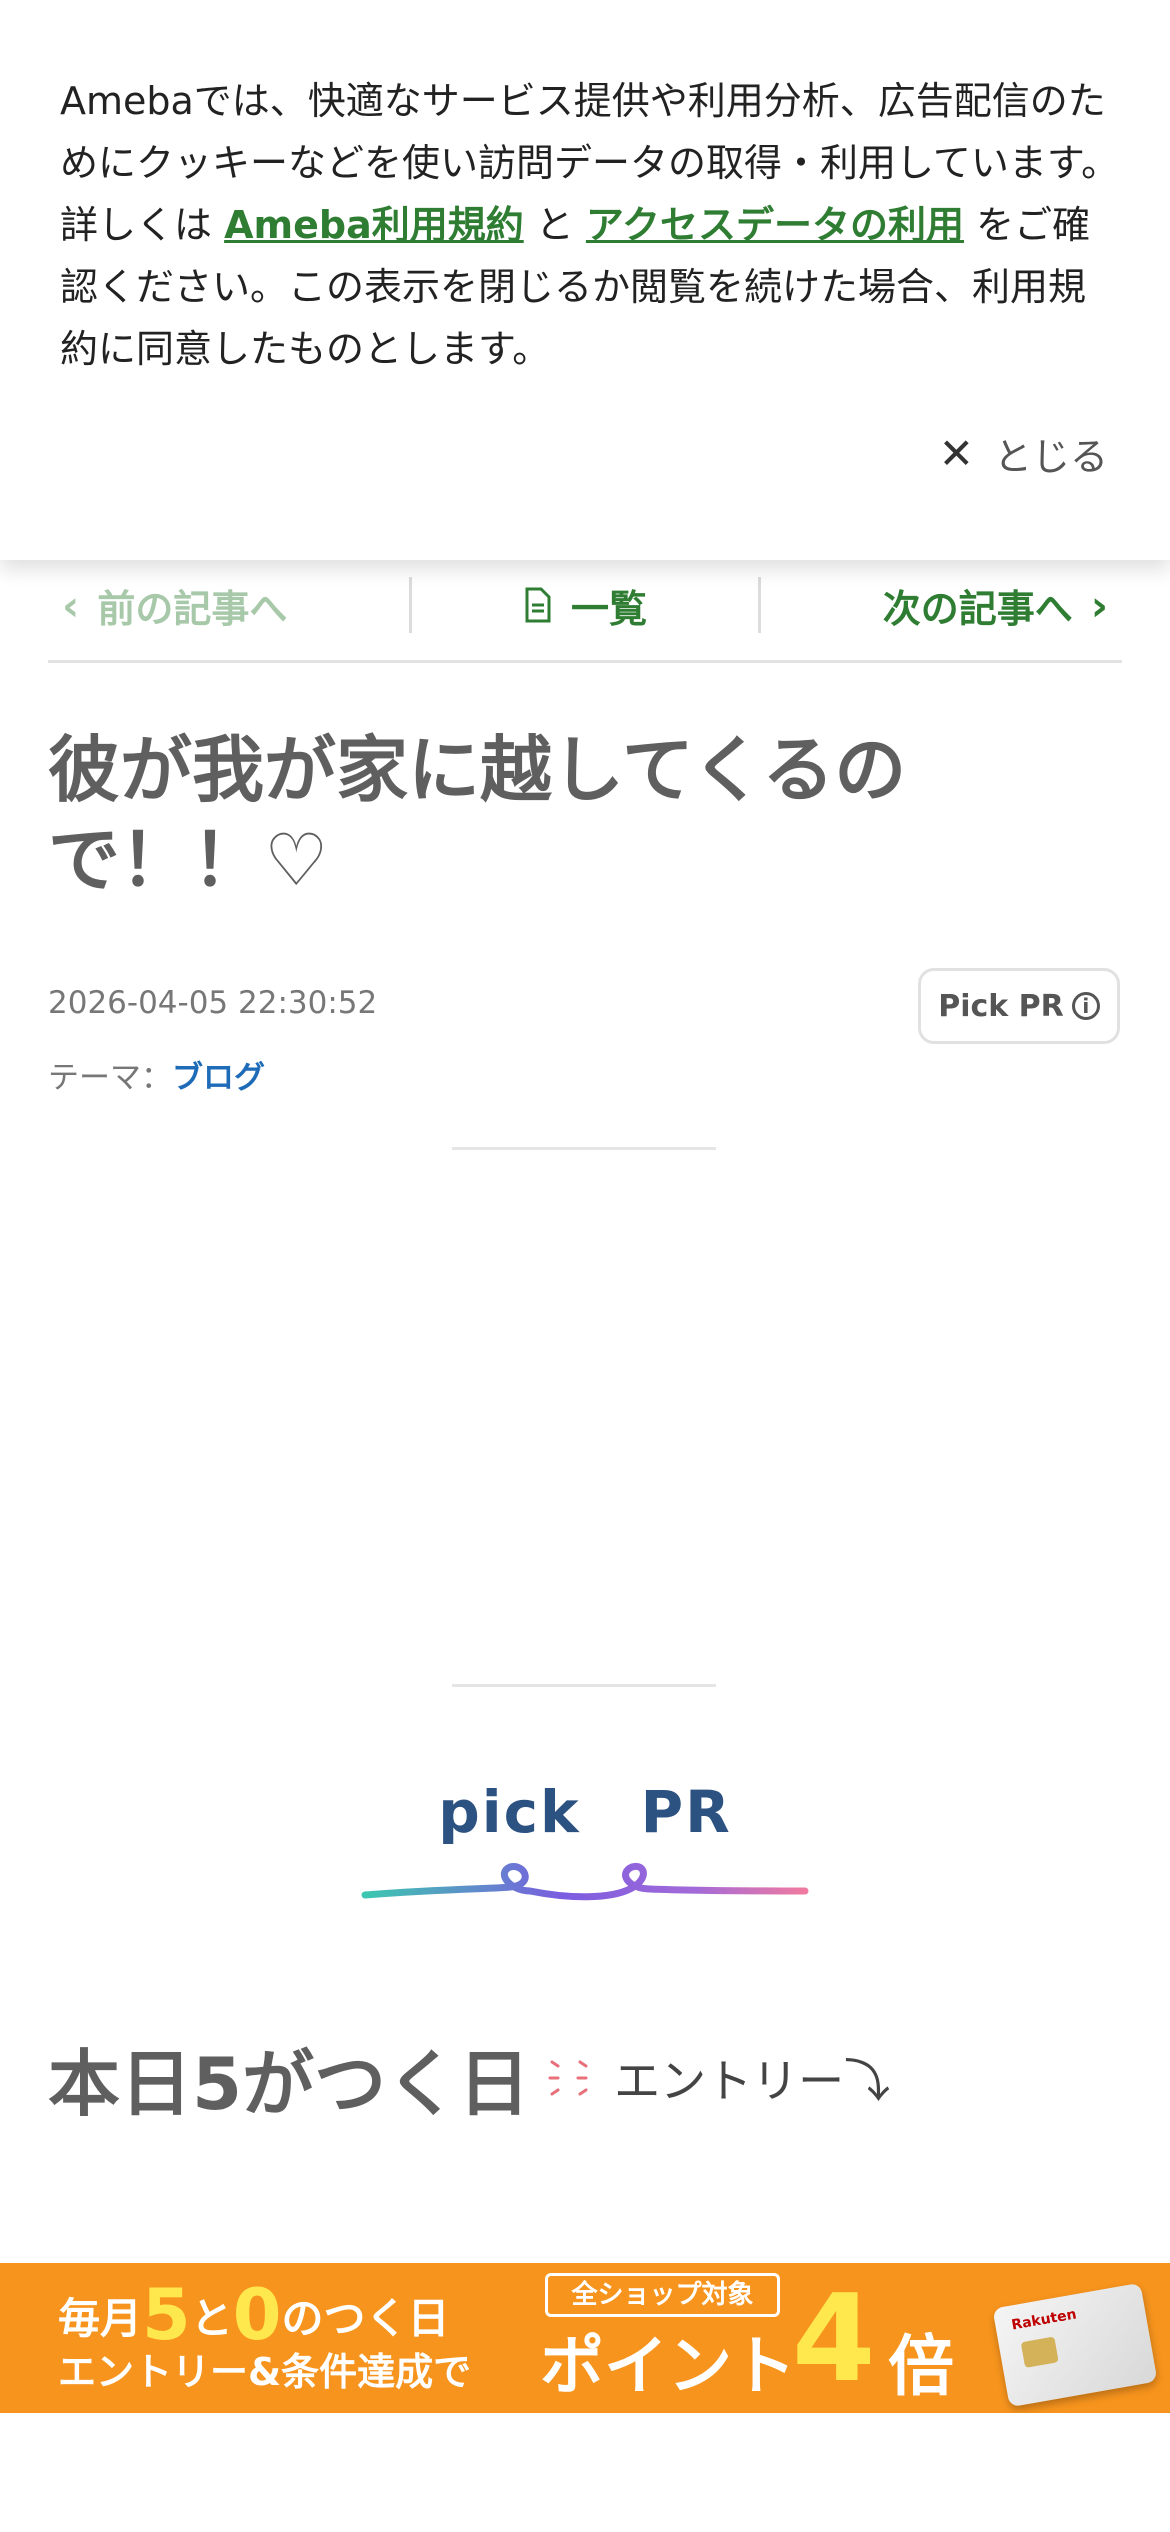 Image resolution: width=1170 pixels, height=2532 pixels. What do you see at coordinates (477, 815) in the screenshot?
I see `article-title: 彼が我が家に越してくるので！！♡` at bounding box center [477, 815].